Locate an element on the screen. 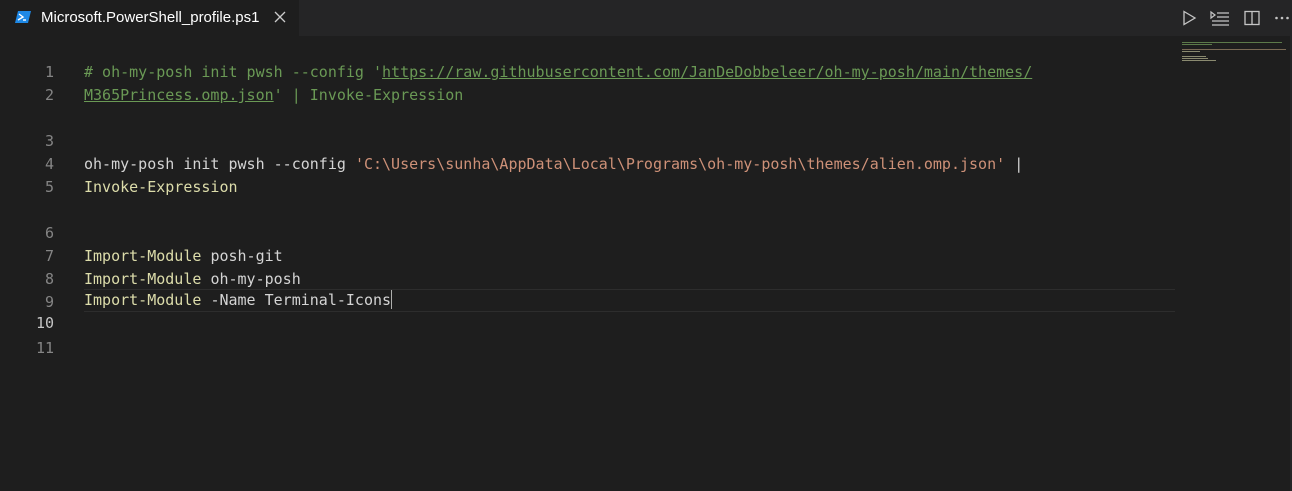 This screenshot has width=1292, height=491. code-line: 8 Import-Module posh-git is located at coordinates (141, 266).